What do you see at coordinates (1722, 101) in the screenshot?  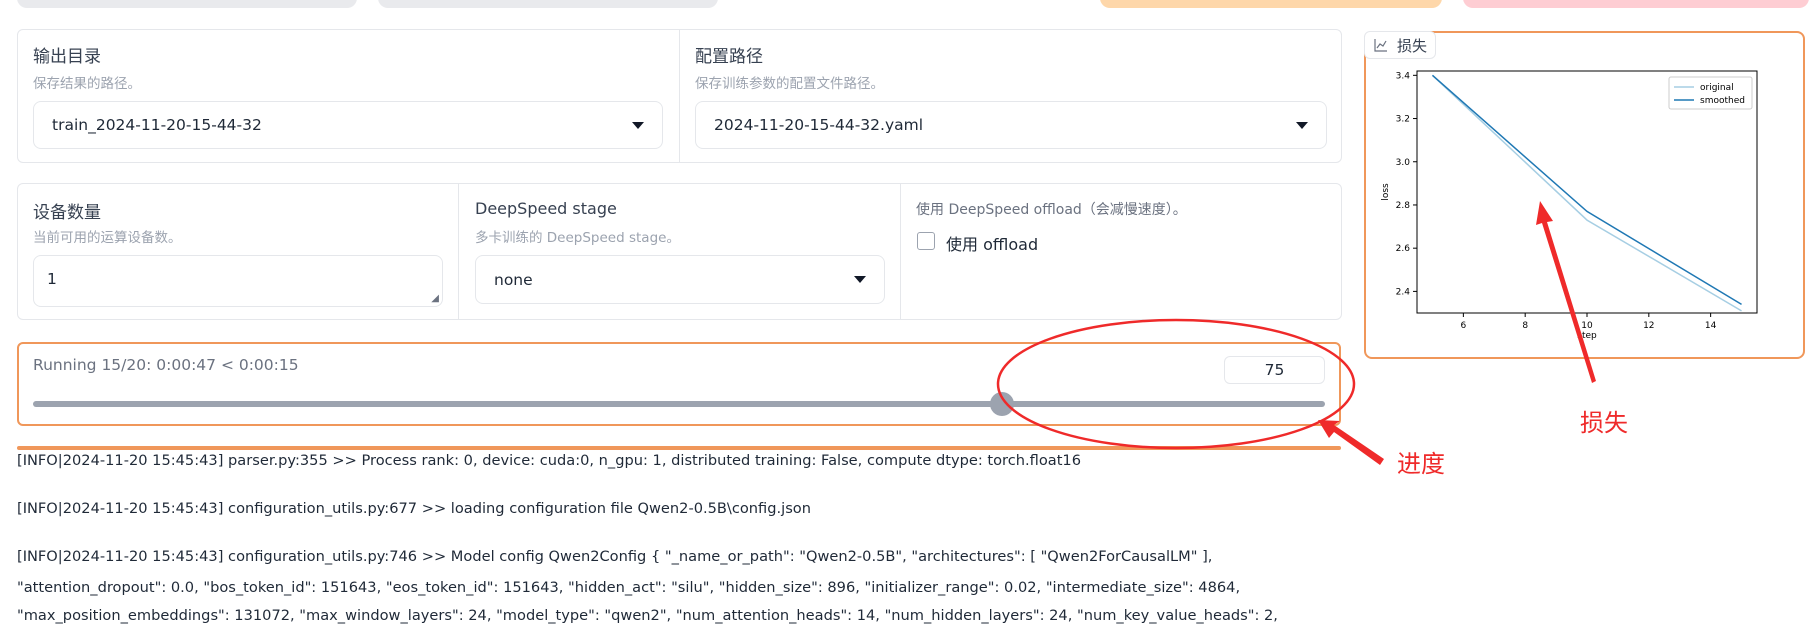 I see `legend-label-smoothed: smoothed` at bounding box center [1722, 101].